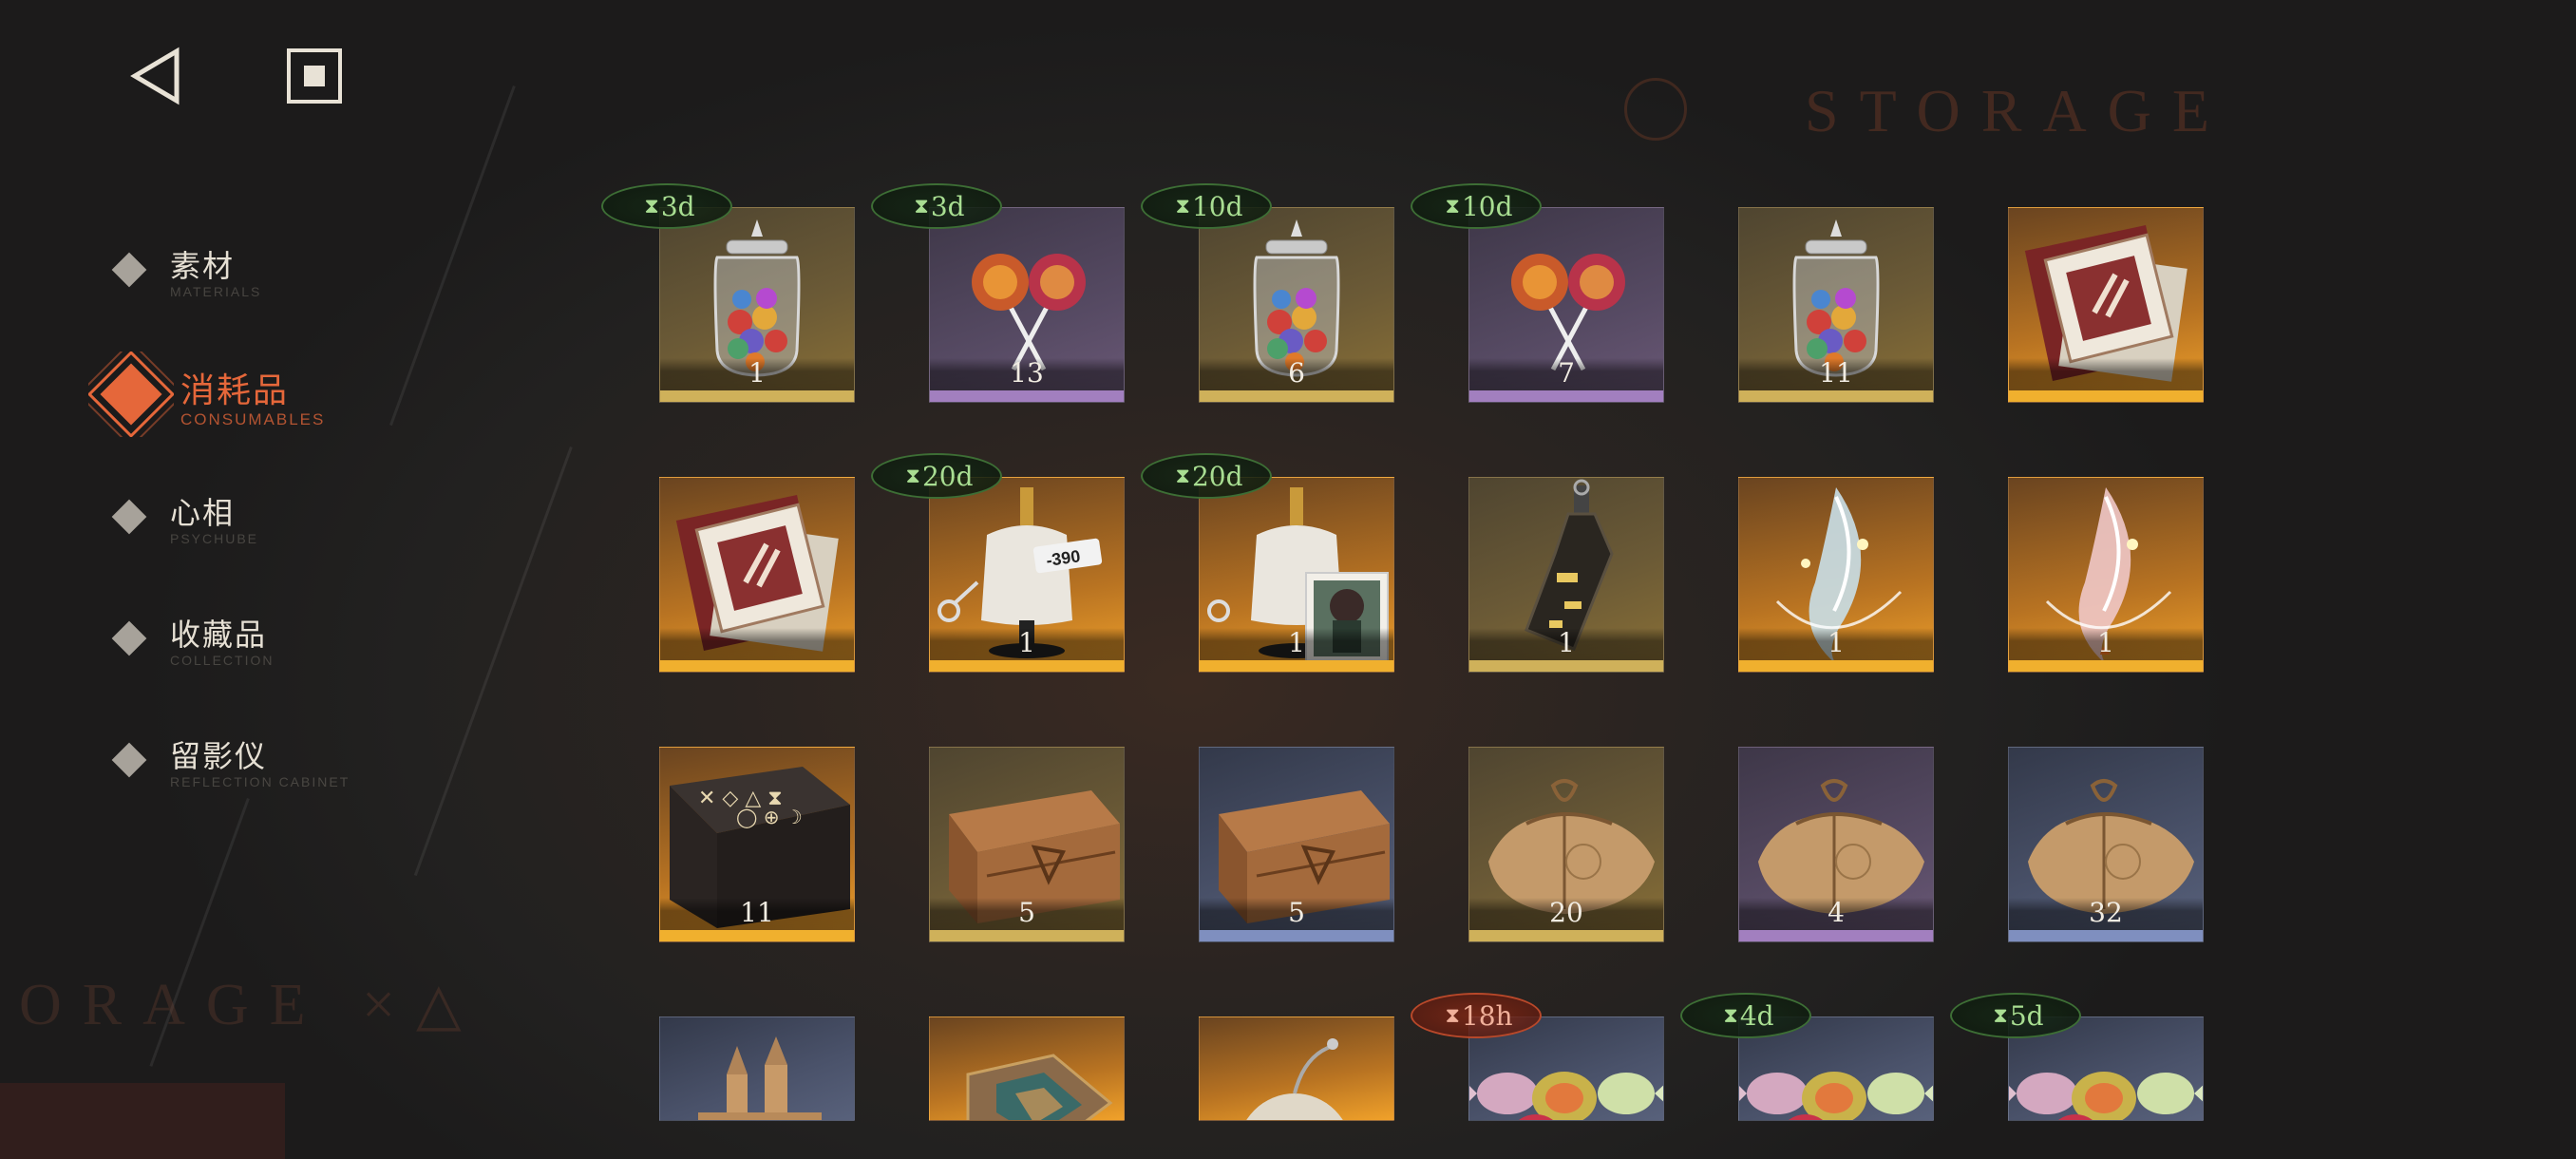 The height and width of the screenshot is (1159, 2576). I want to click on expiry-timer-badge: ⧗ 5d, so click(2015, 1015).